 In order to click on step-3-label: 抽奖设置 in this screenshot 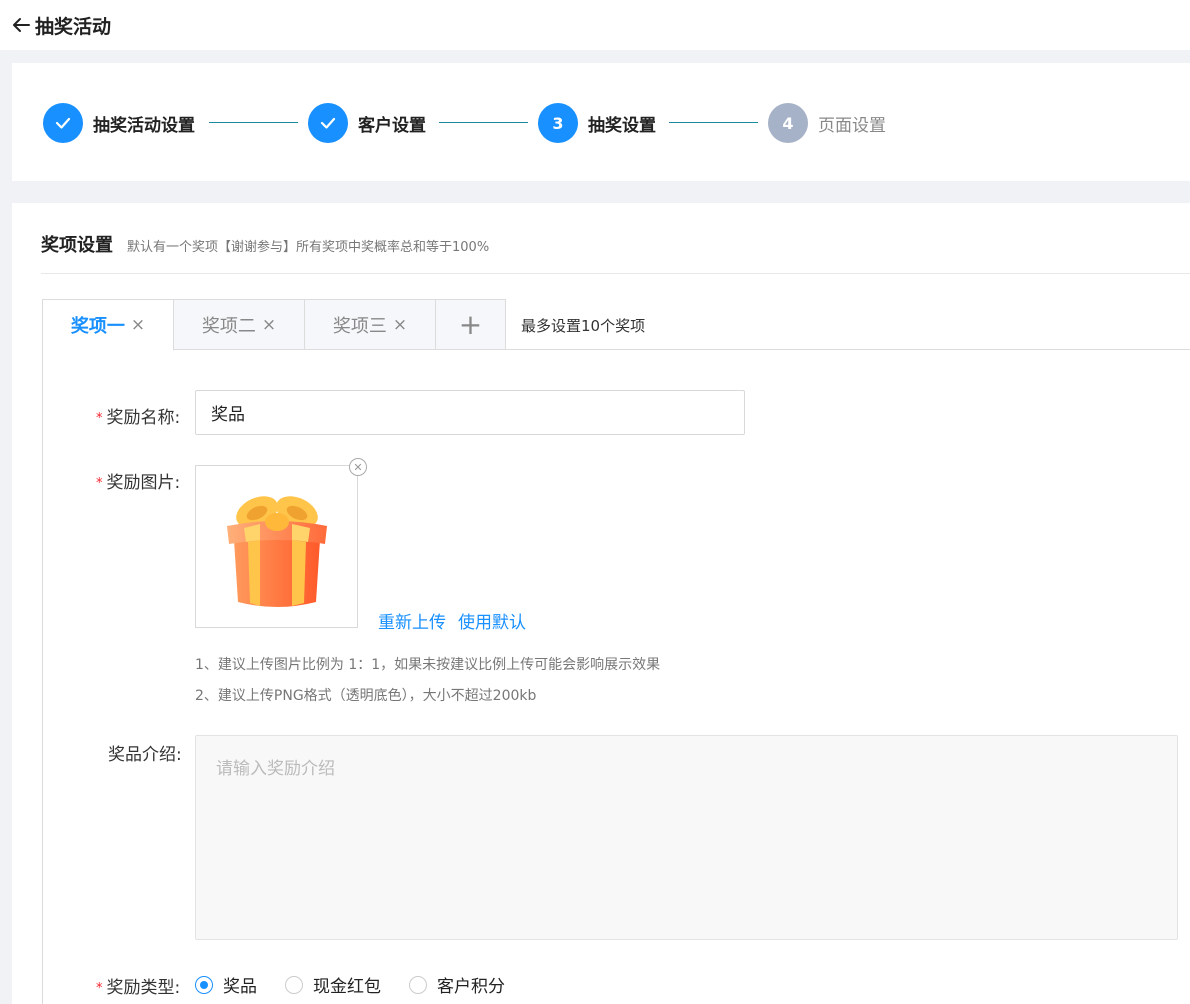, I will do `click(622, 125)`.